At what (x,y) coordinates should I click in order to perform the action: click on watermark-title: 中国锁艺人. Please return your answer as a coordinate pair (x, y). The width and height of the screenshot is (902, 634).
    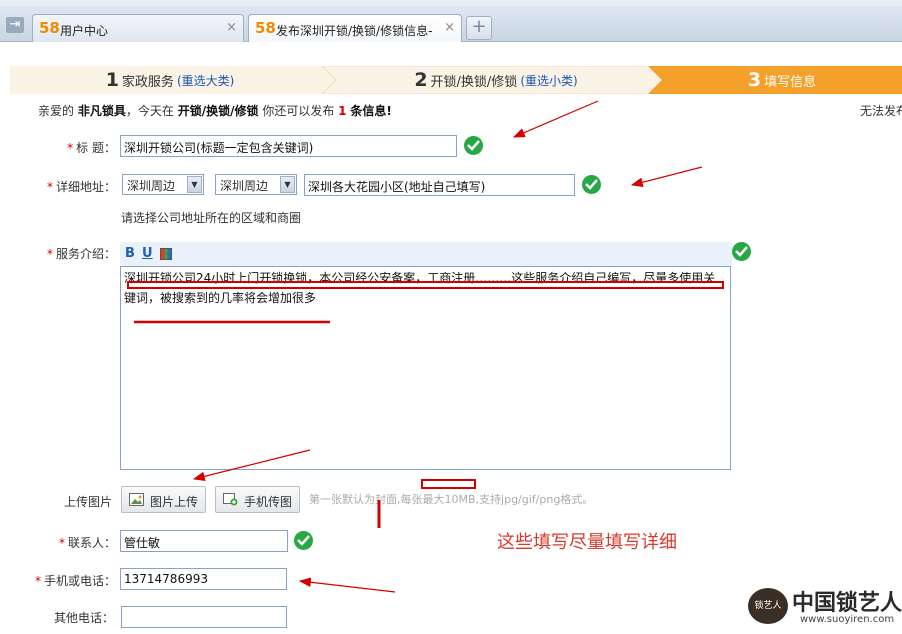
    Looking at the image, I should click on (847, 603).